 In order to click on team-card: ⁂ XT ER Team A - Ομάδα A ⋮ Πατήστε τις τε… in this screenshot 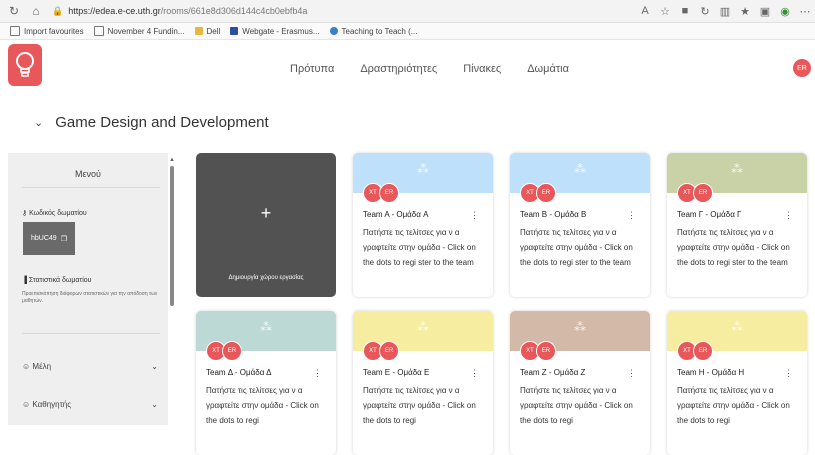, I will do `click(423, 225)`.